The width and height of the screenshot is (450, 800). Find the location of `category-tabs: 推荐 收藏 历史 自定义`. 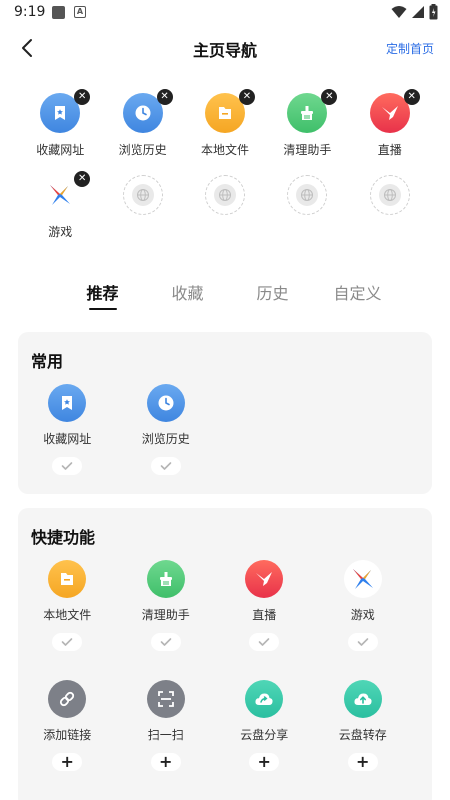

category-tabs: 推荐 收藏 历史 自定义 is located at coordinates (230, 296).